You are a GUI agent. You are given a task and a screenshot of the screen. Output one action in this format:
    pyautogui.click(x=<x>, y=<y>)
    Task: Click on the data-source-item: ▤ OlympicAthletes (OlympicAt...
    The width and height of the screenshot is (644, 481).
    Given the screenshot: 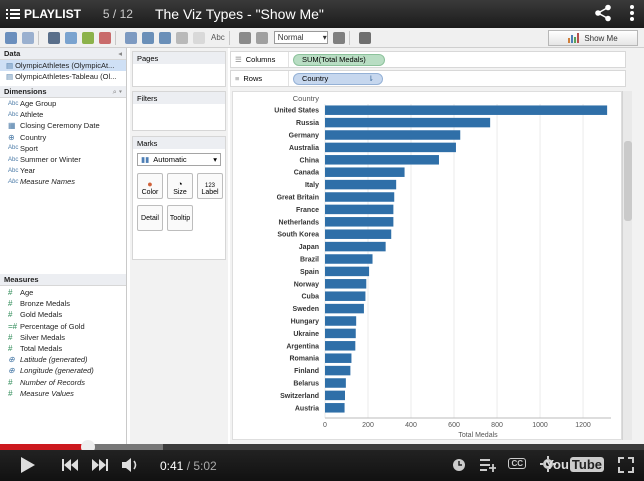 What is the action you would take?
    pyautogui.click(x=63, y=65)
    